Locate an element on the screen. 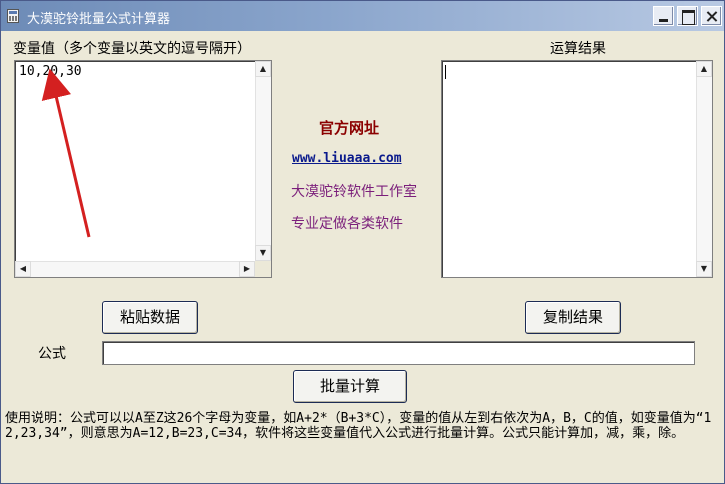  formula-label: 公式 is located at coordinates (52, 354).